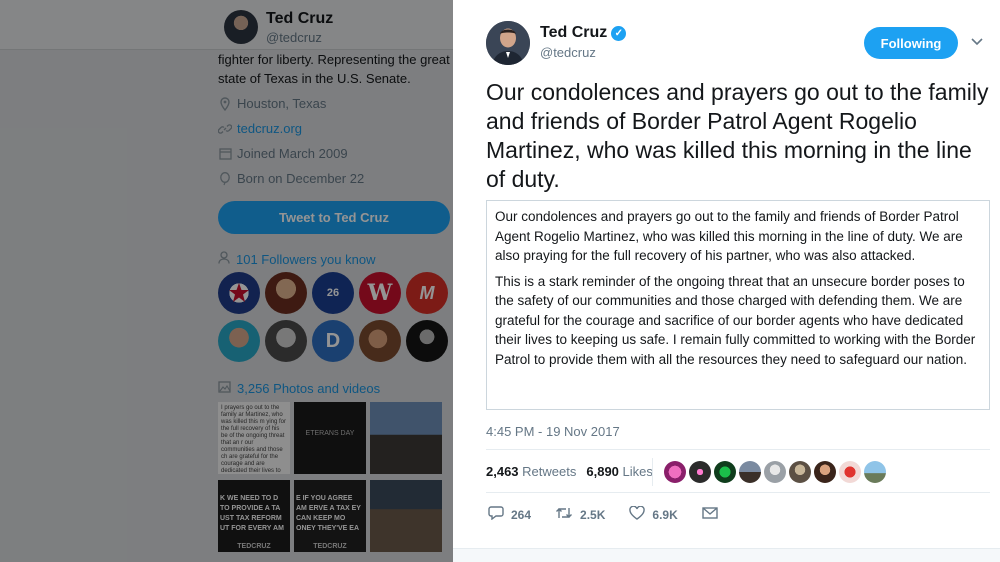 The image size is (1000, 562). What do you see at coordinates (580, 515) in the screenshot?
I see `retweet-button: 2.5K` at bounding box center [580, 515].